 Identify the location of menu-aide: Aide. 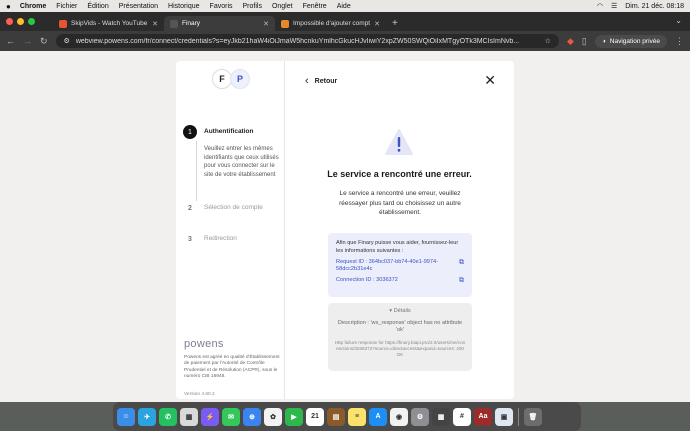
(344, 6).